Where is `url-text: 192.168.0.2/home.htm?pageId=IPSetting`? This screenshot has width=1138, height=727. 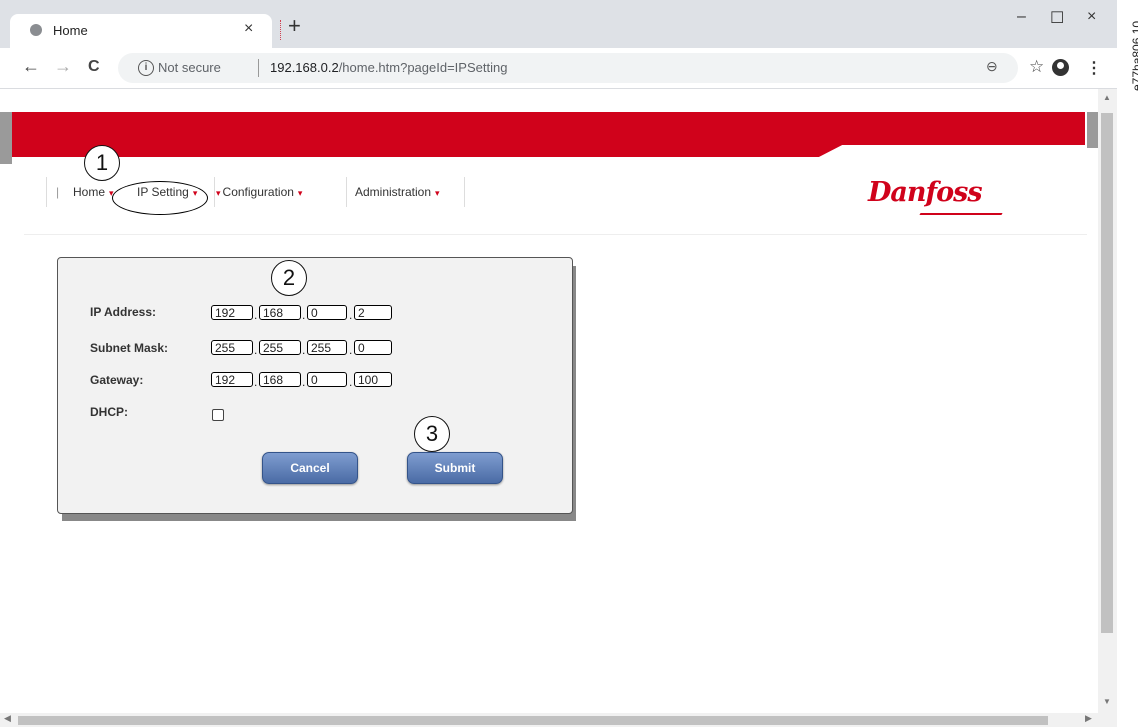 url-text: 192.168.0.2/home.htm?pageId=IPSetting is located at coordinates (388, 67).